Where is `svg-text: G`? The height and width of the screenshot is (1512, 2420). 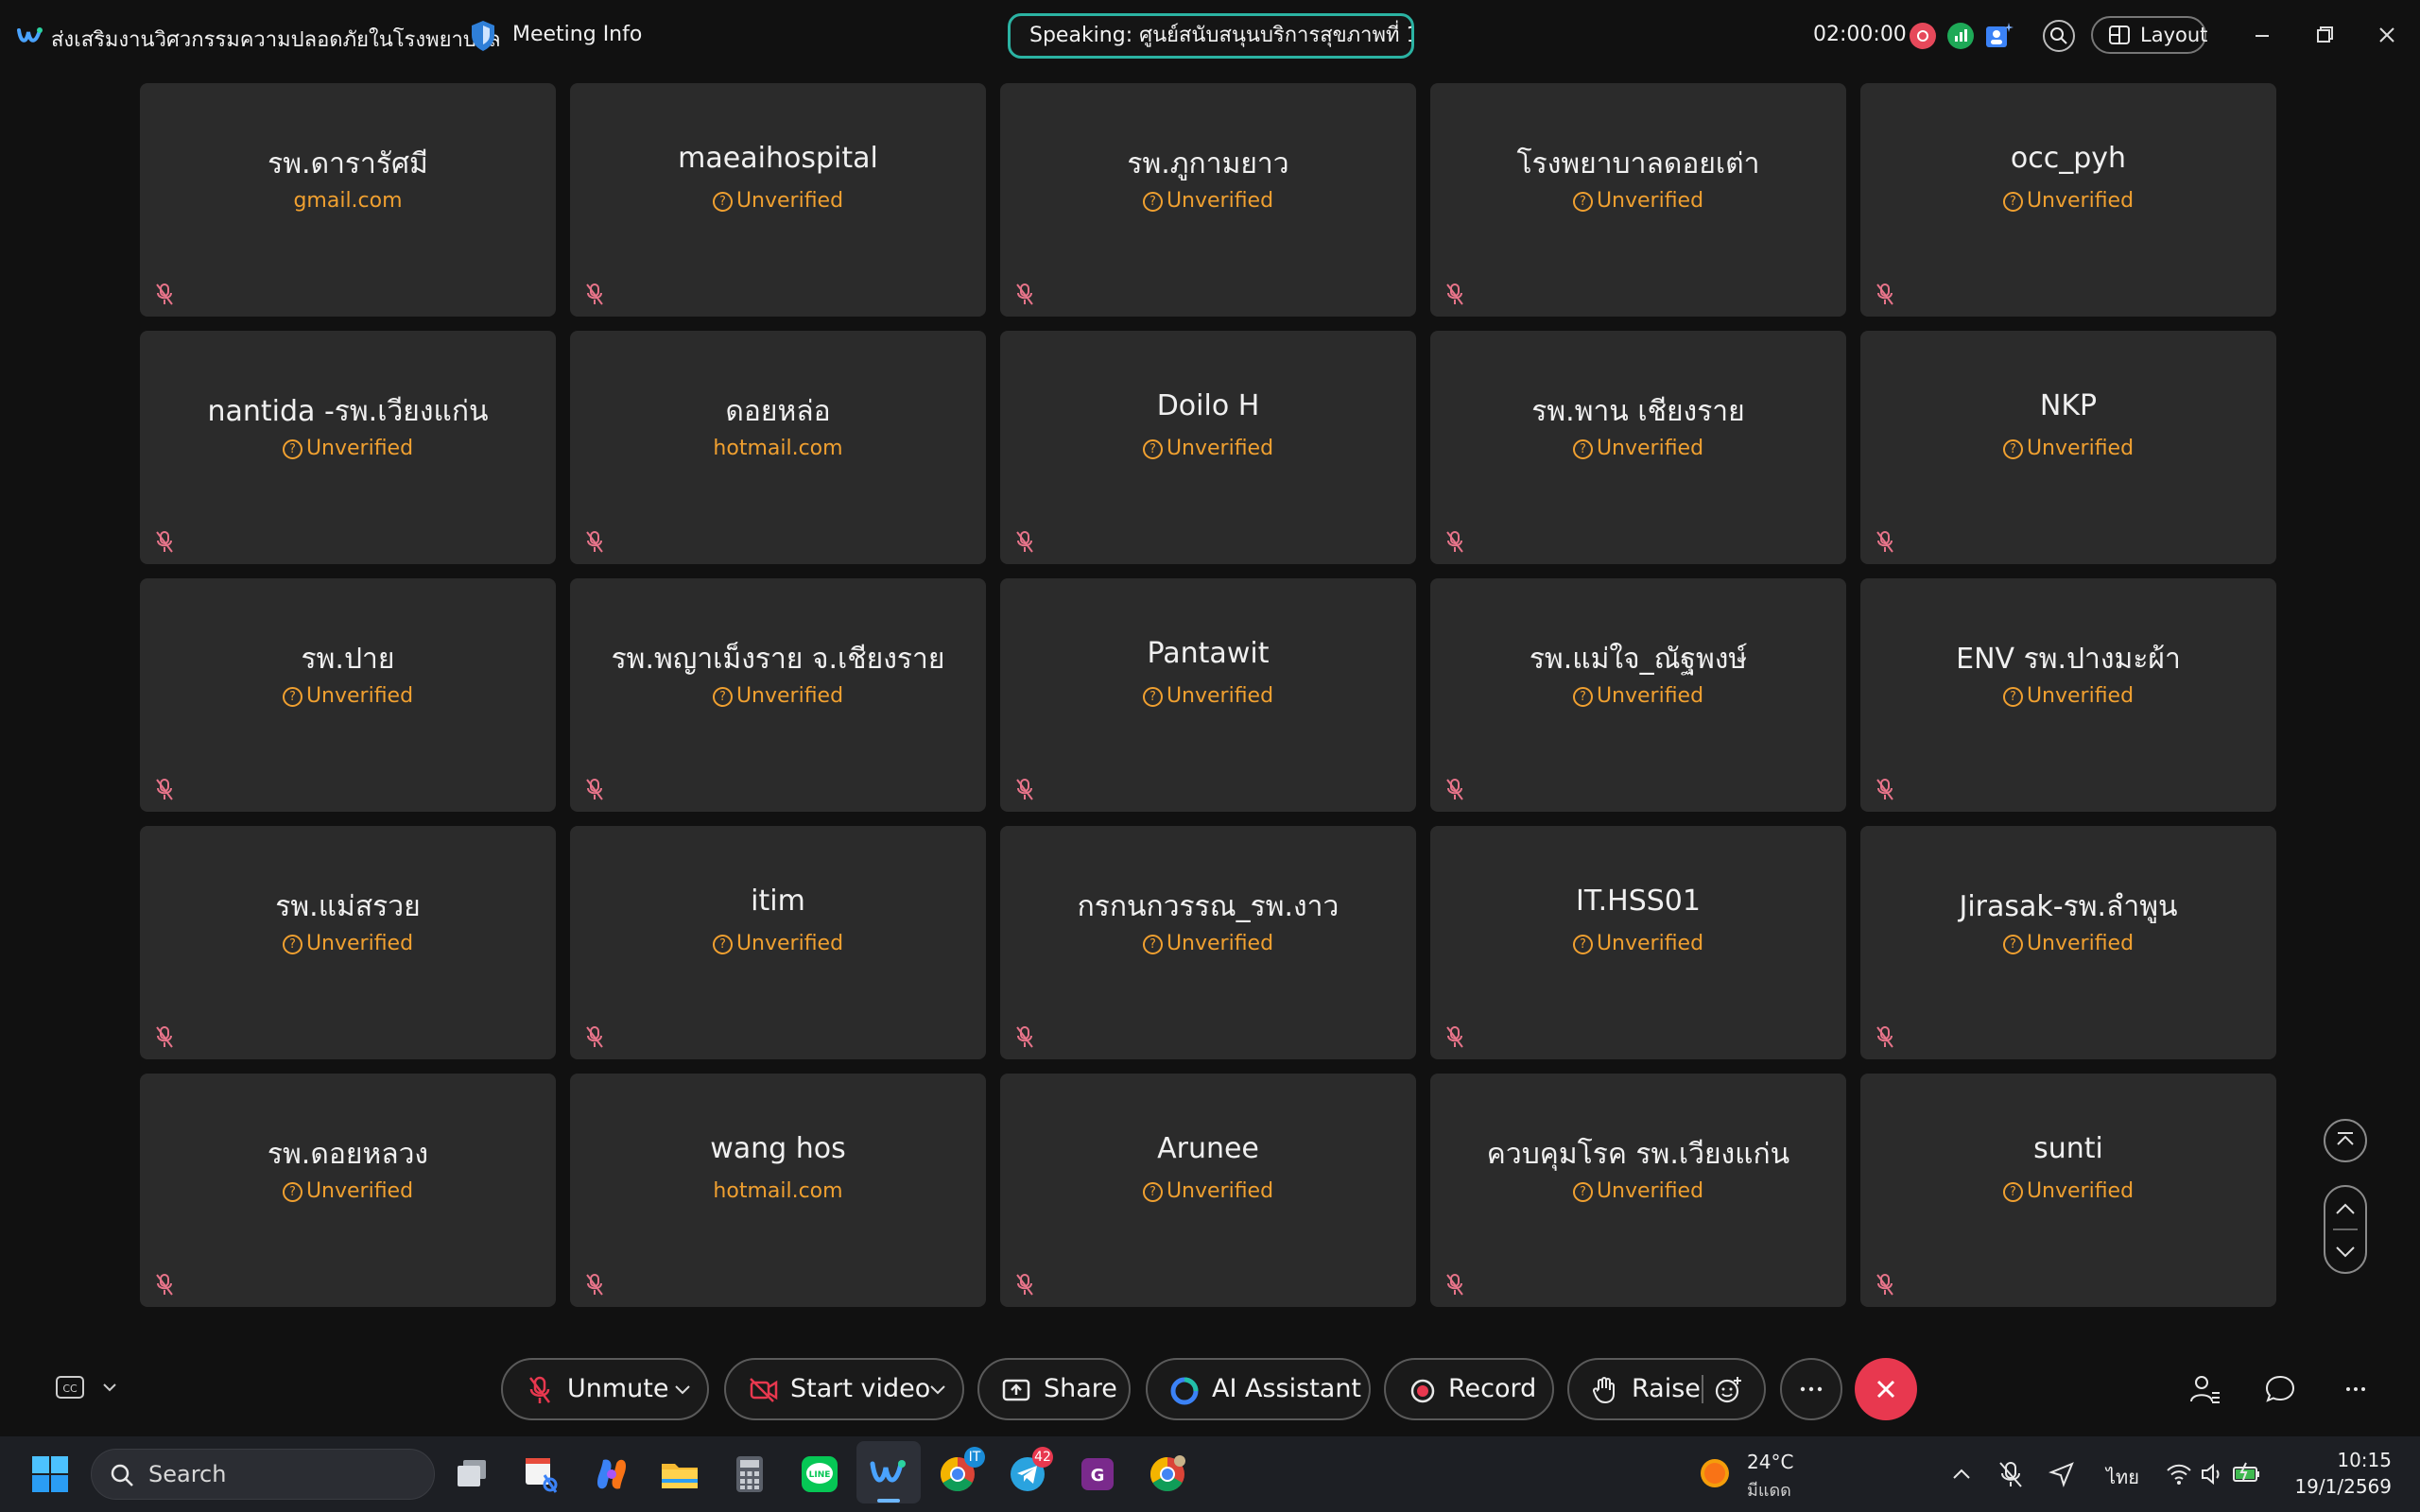 svg-text: G is located at coordinates (1098, 1476).